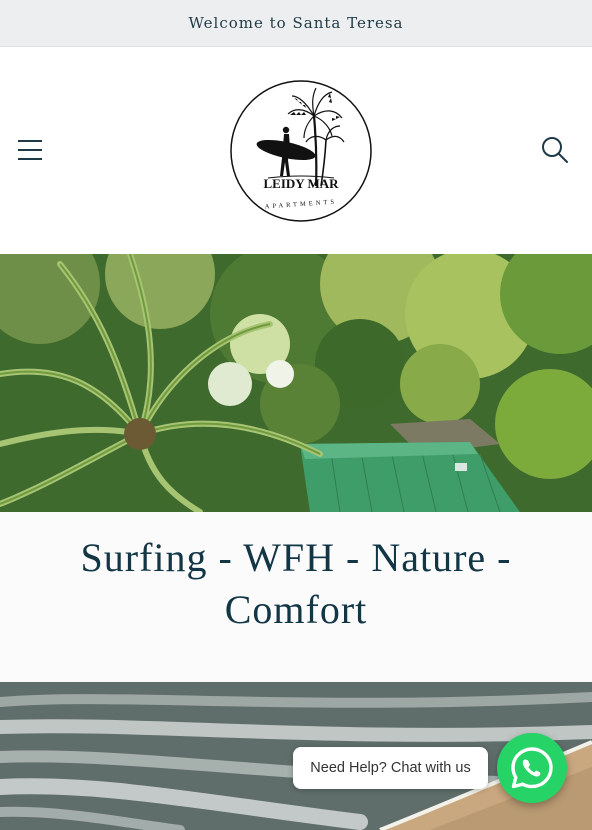 The height and width of the screenshot is (830, 592). I want to click on logo-name: LEIDY MAR, so click(302, 183).